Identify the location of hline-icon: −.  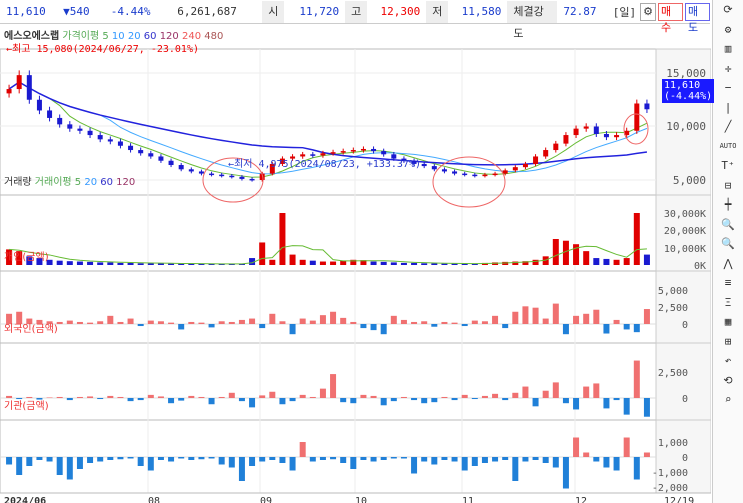
(728, 88).